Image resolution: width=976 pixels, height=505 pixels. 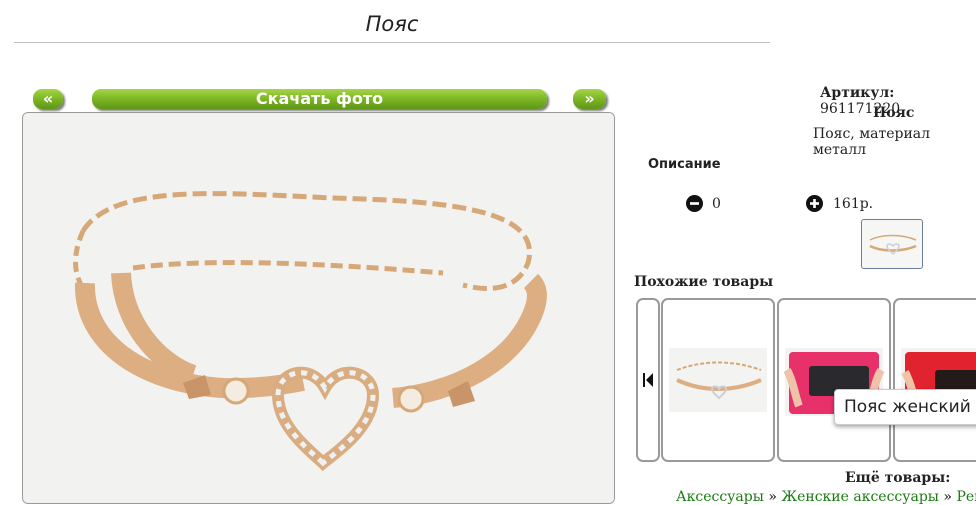 I want to click on carousel-prev-button, so click(x=648, y=380).